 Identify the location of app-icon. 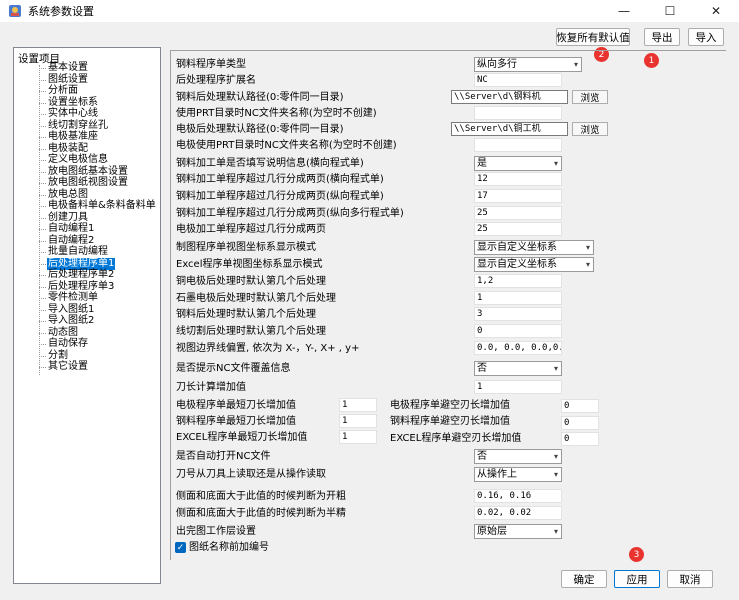
(15, 11).